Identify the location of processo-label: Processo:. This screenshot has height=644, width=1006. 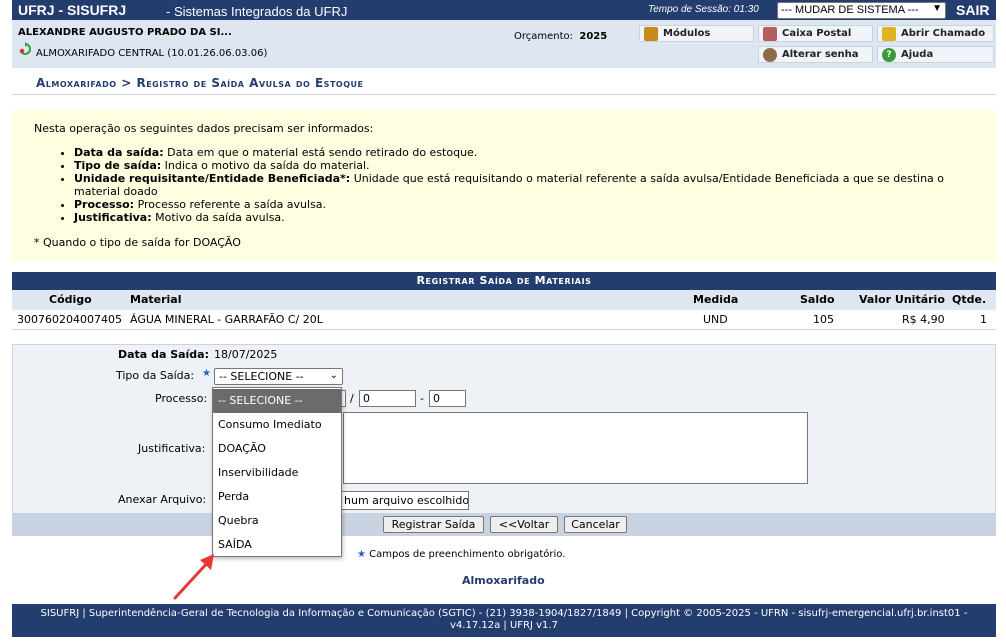
(181, 398).